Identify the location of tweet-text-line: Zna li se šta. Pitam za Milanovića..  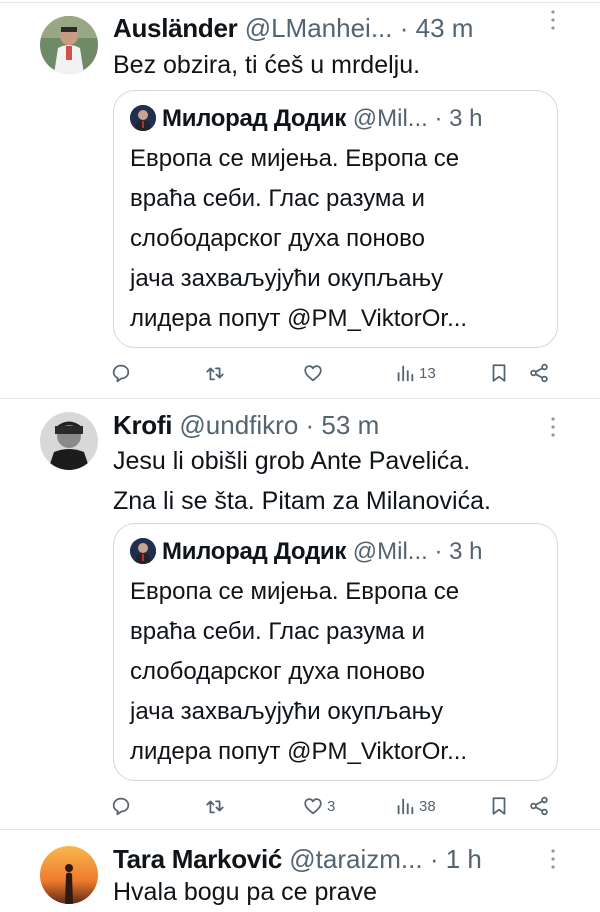
(302, 501).